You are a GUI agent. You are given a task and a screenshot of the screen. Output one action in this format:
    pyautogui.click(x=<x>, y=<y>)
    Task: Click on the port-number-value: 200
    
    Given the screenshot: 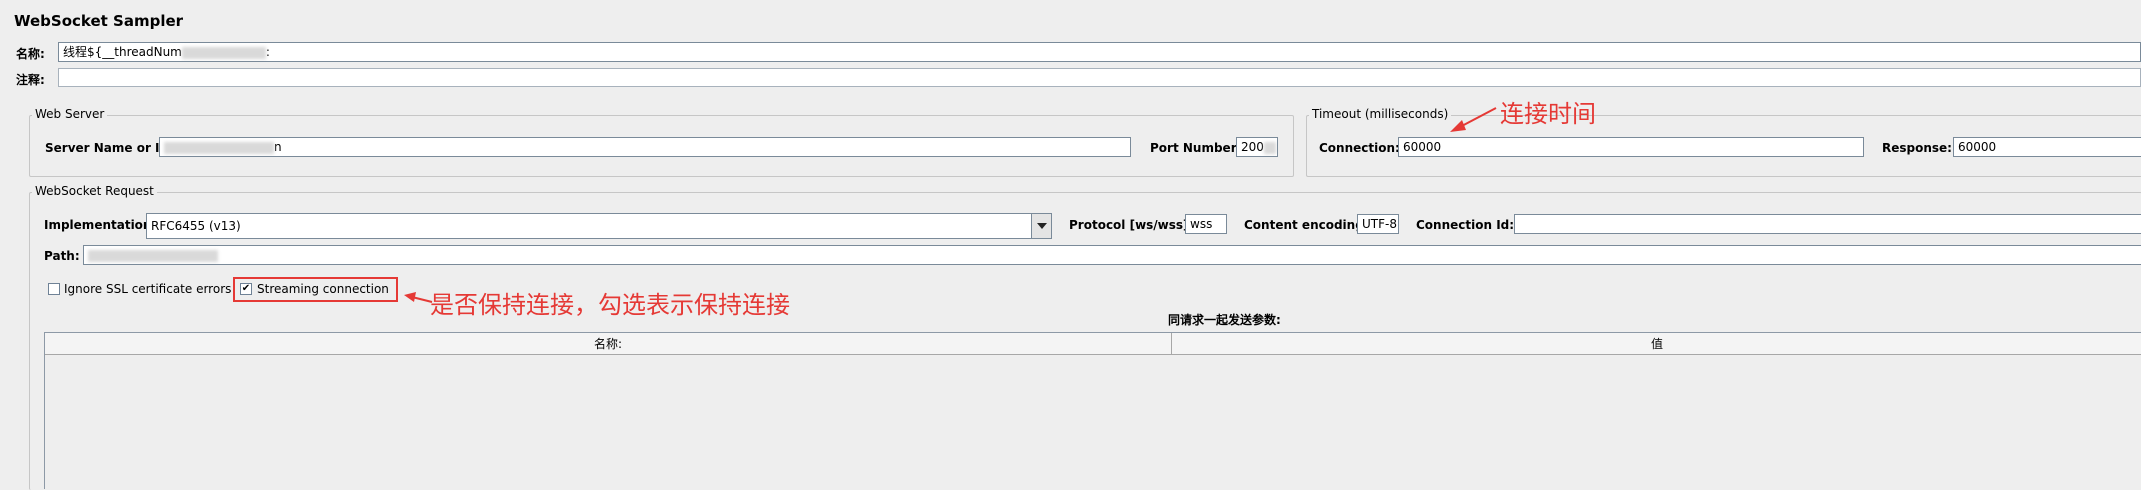 What is the action you would take?
    pyautogui.click(x=1252, y=147)
    